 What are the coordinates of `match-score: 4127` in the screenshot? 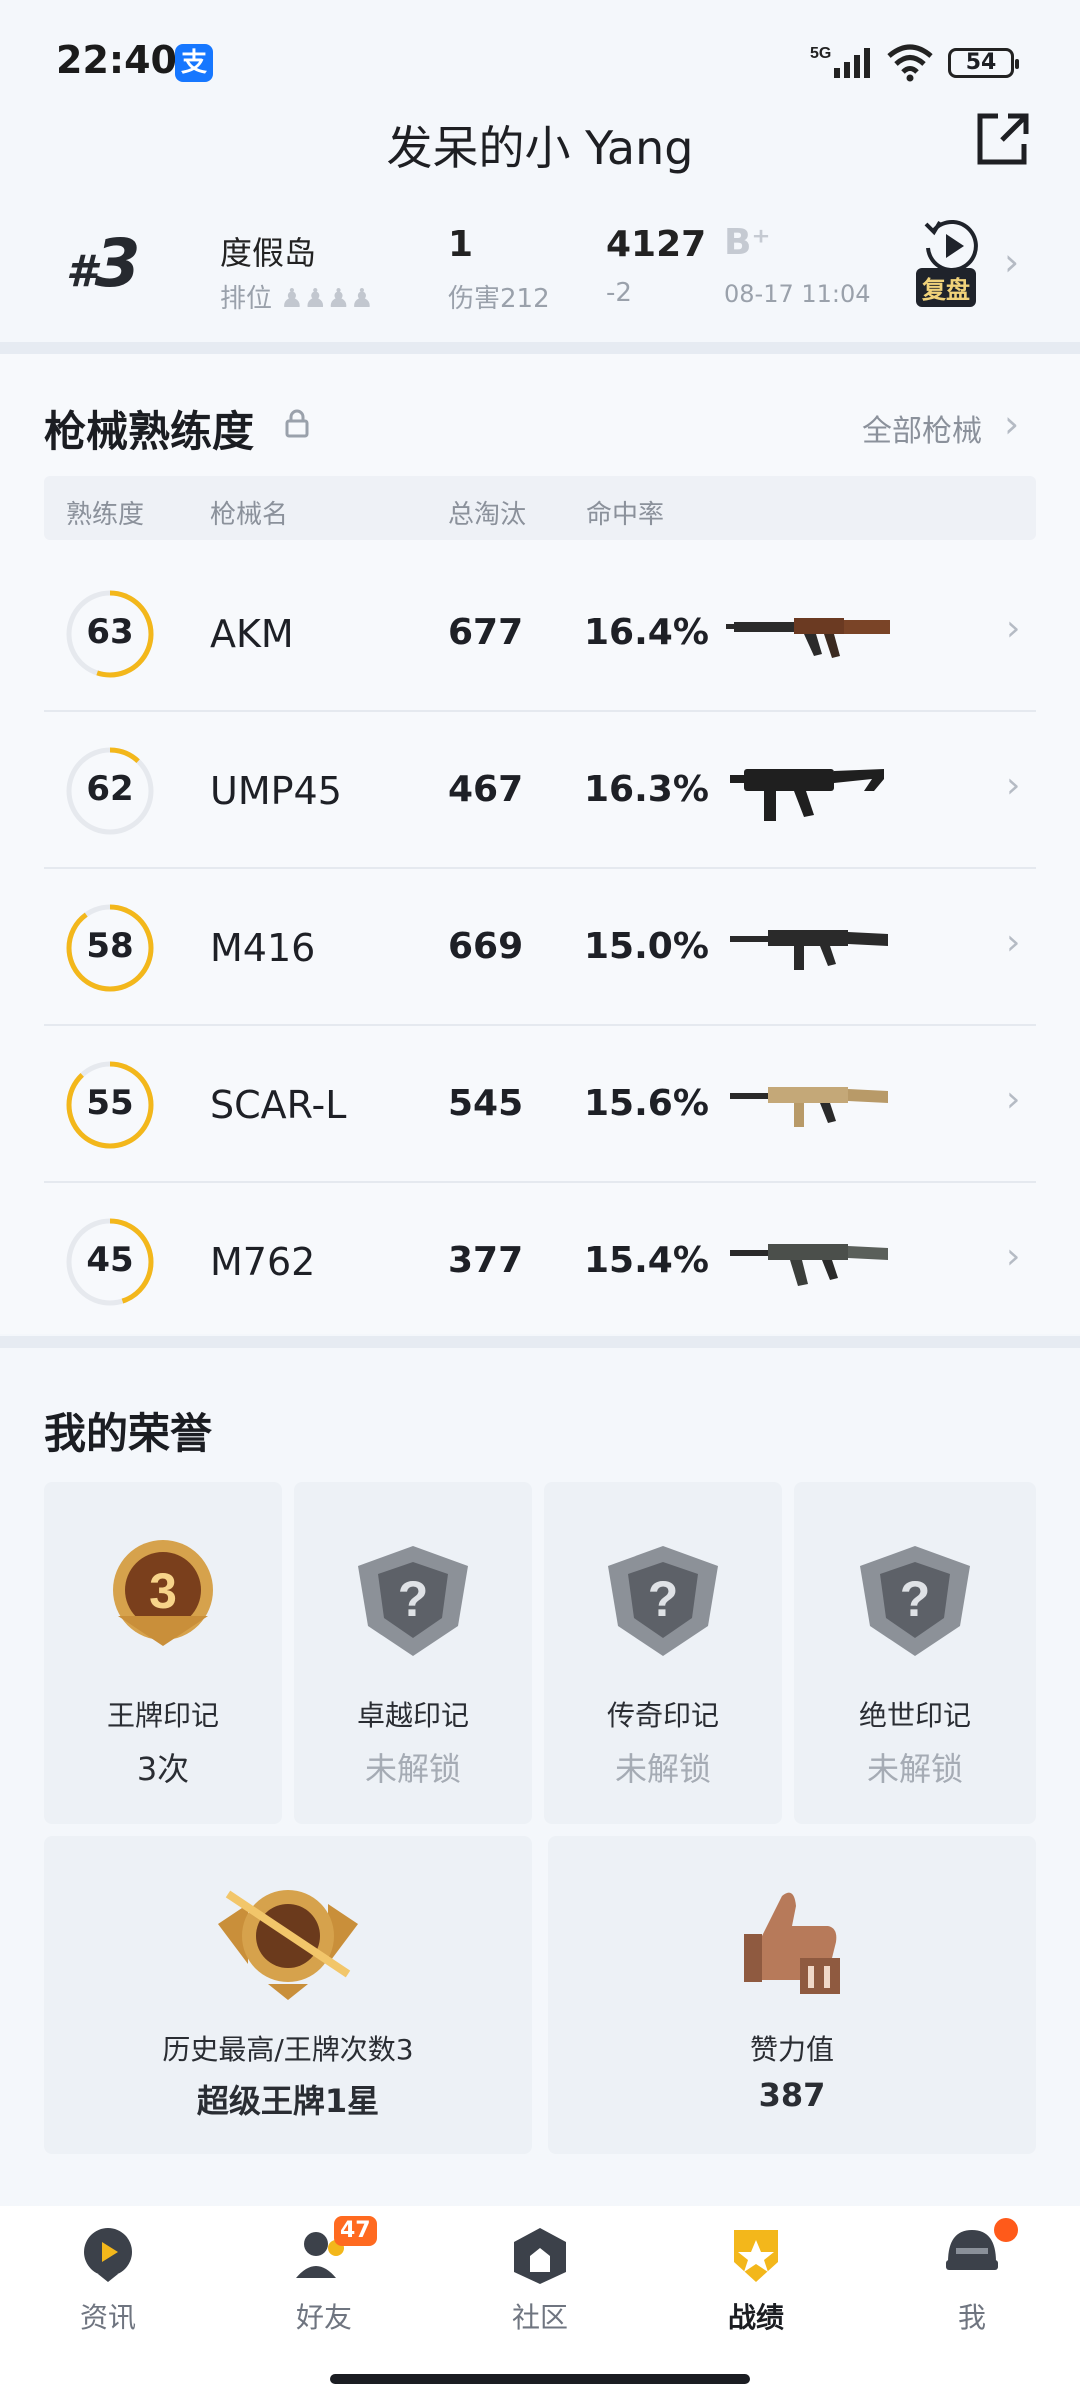 It's located at (656, 244).